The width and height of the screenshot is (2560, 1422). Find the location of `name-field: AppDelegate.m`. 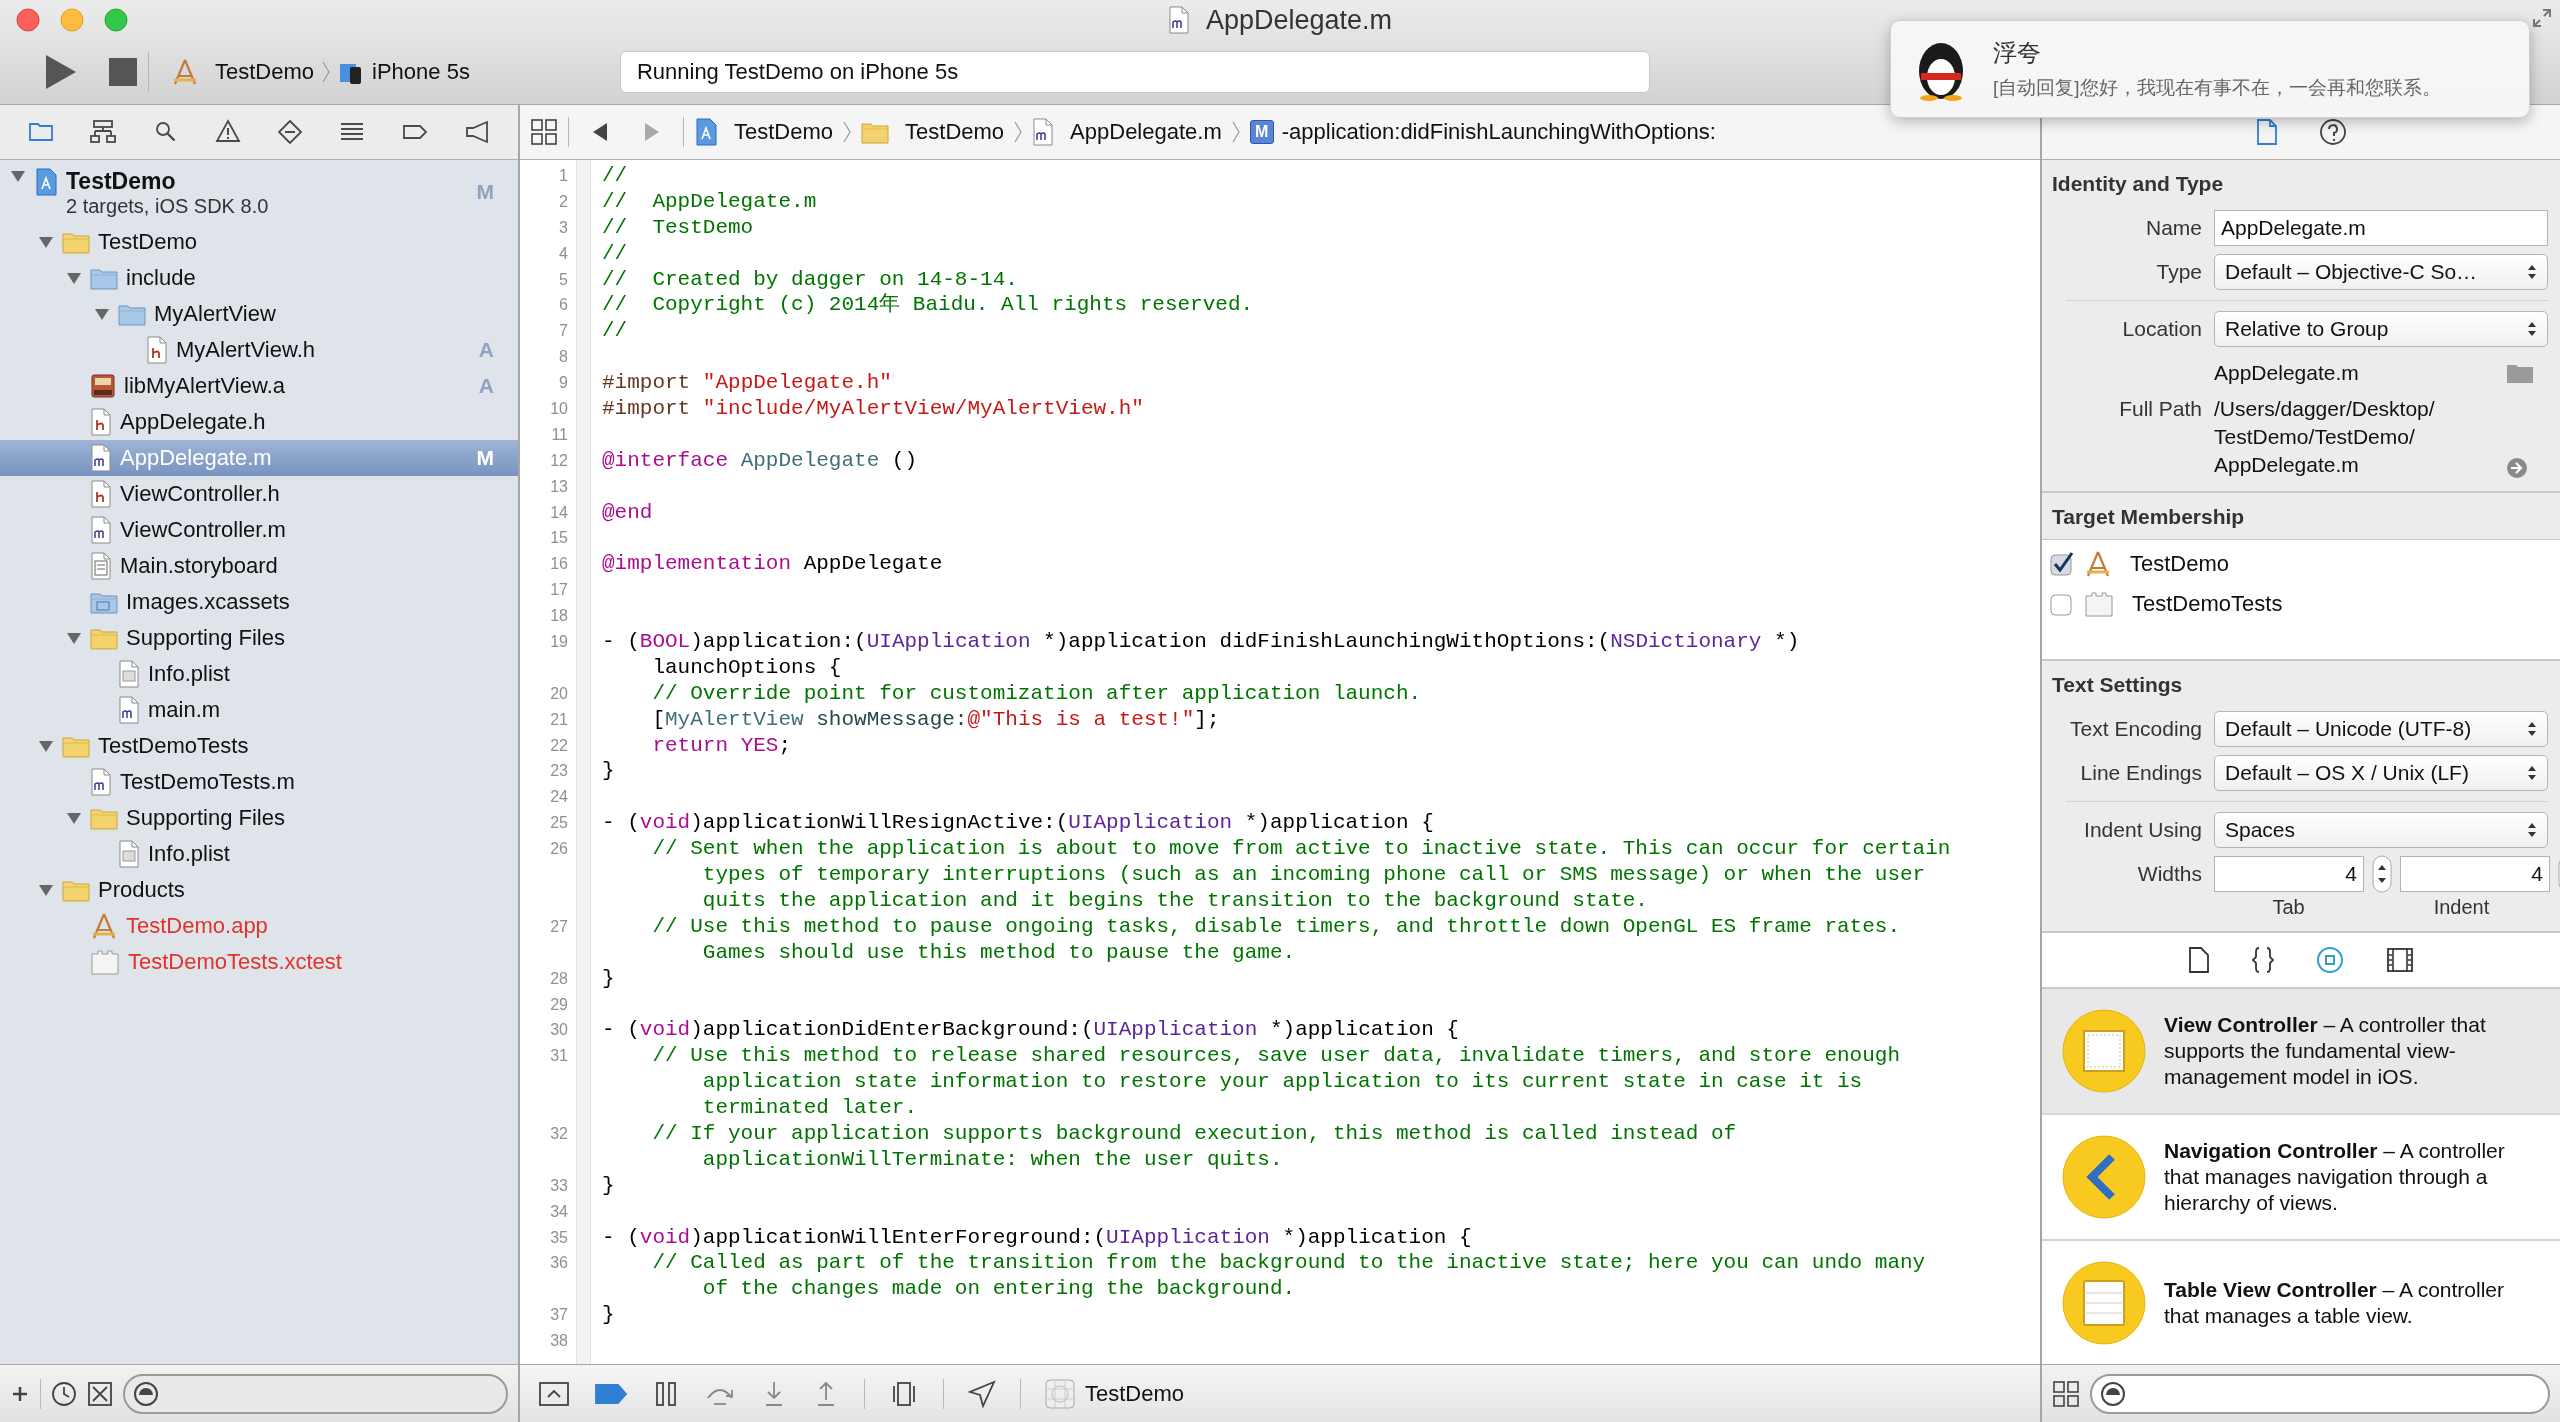

name-field: AppDelegate.m is located at coordinates (2381, 228).